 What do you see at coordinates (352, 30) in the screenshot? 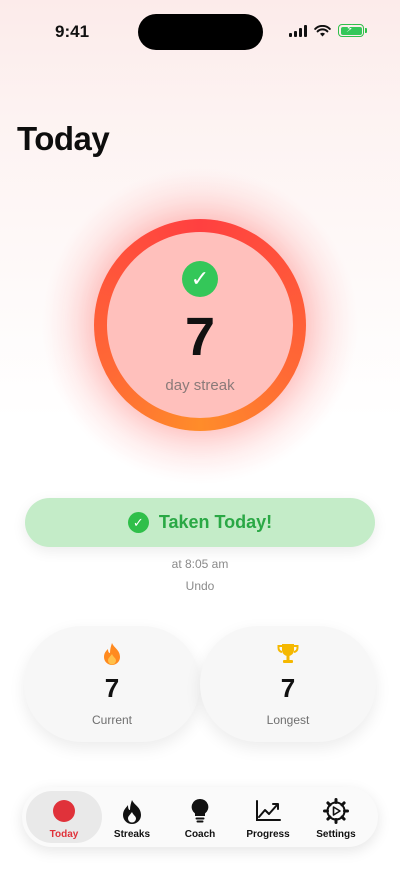
I see `battery-icon: ⚡` at bounding box center [352, 30].